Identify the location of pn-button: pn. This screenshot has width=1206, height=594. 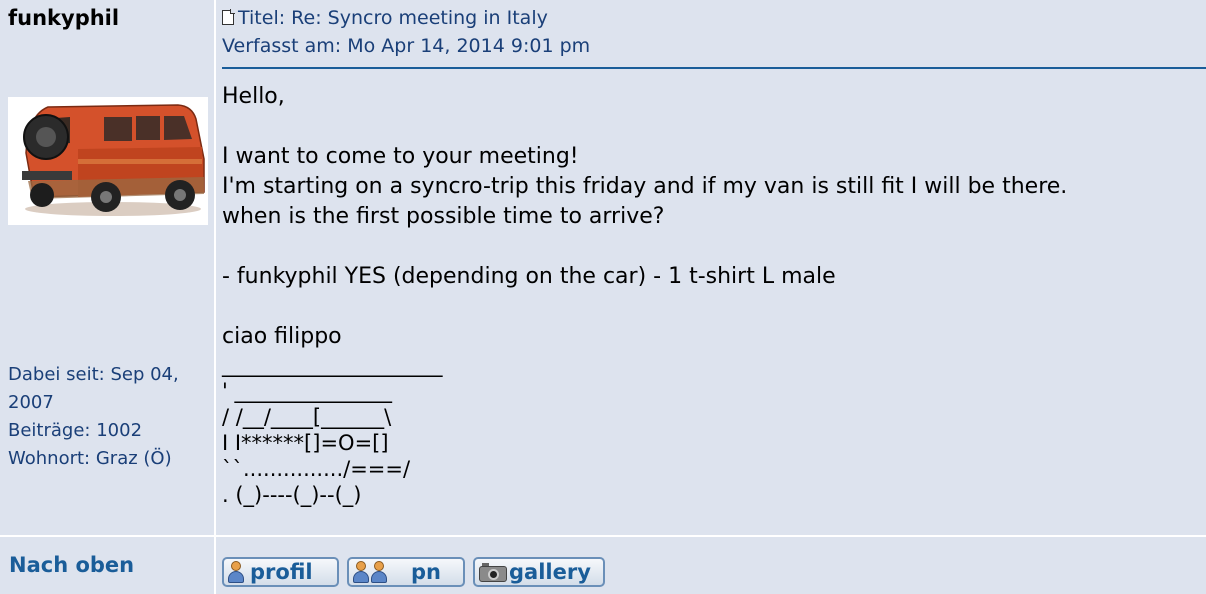
(406, 572).